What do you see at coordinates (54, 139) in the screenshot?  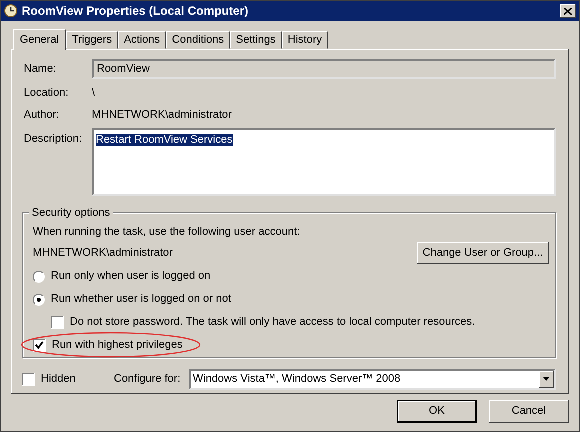 I see `field-label: Description:` at bounding box center [54, 139].